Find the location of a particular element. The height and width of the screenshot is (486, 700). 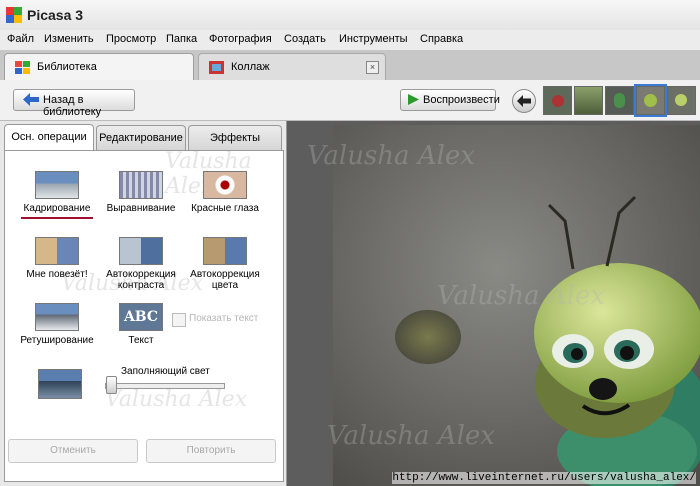

autocontrast-tool: Автокоррекция контраста is located at coordinates (141, 264).